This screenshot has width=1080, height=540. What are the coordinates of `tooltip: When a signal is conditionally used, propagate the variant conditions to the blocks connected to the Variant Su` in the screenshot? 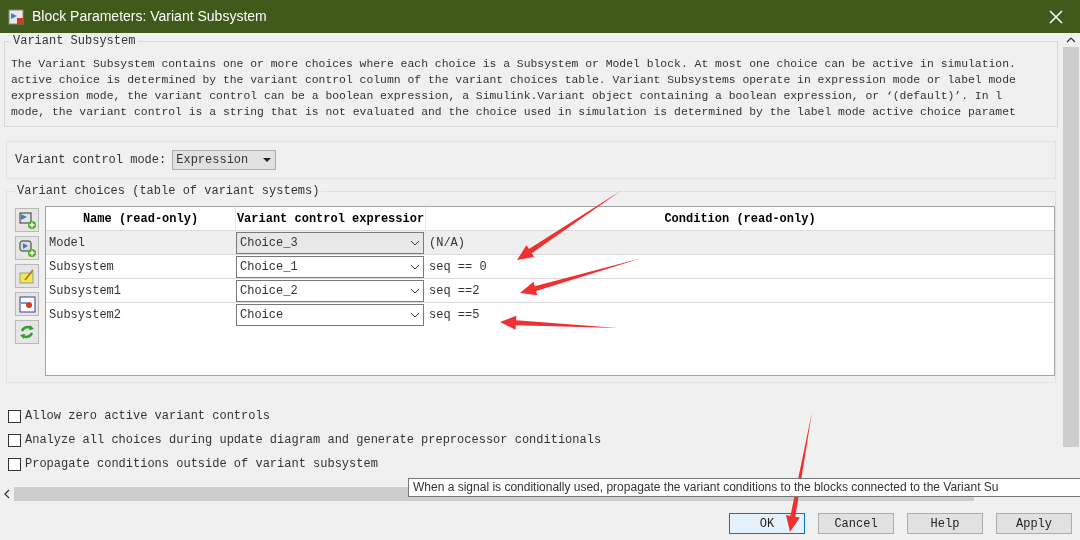 It's located at (744, 487).